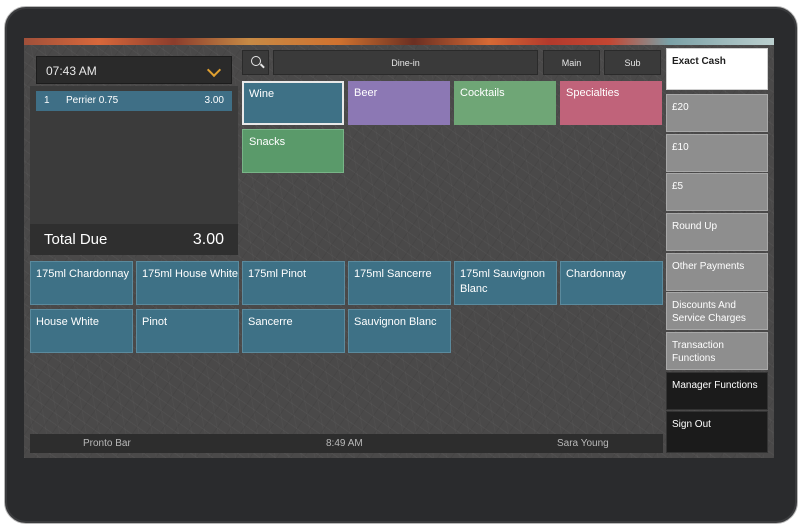 This screenshot has width=800, height=528. I want to click on user-name: Sara Young, so click(583, 443).